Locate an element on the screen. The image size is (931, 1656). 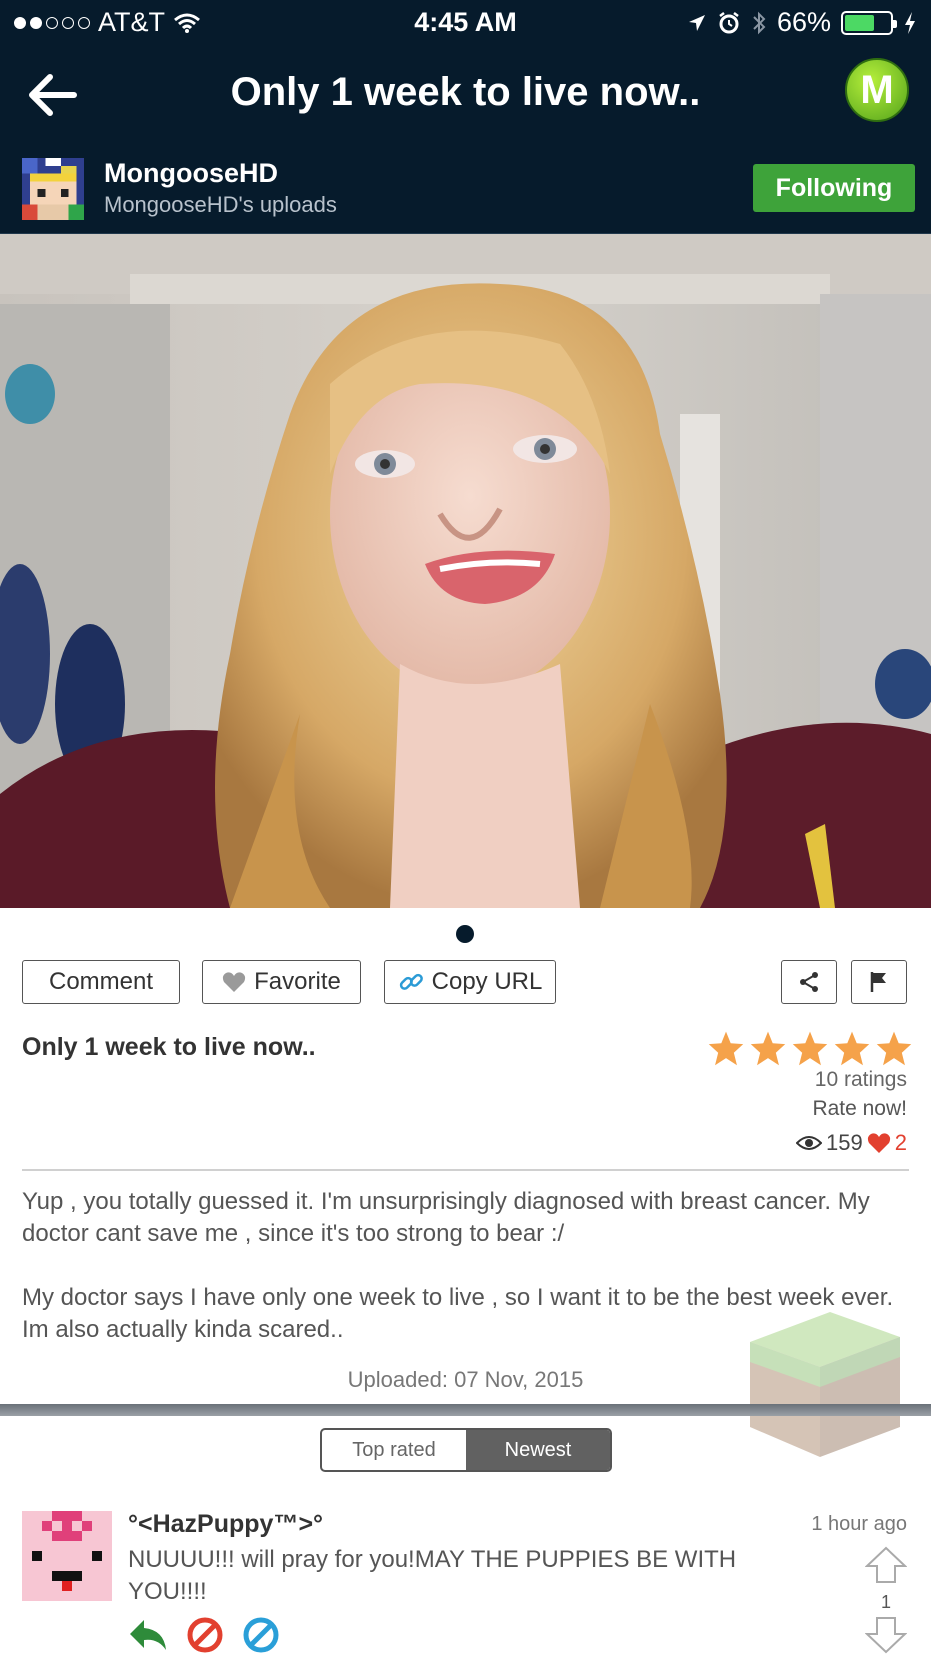
report-button is located at coordinates (879, 982).